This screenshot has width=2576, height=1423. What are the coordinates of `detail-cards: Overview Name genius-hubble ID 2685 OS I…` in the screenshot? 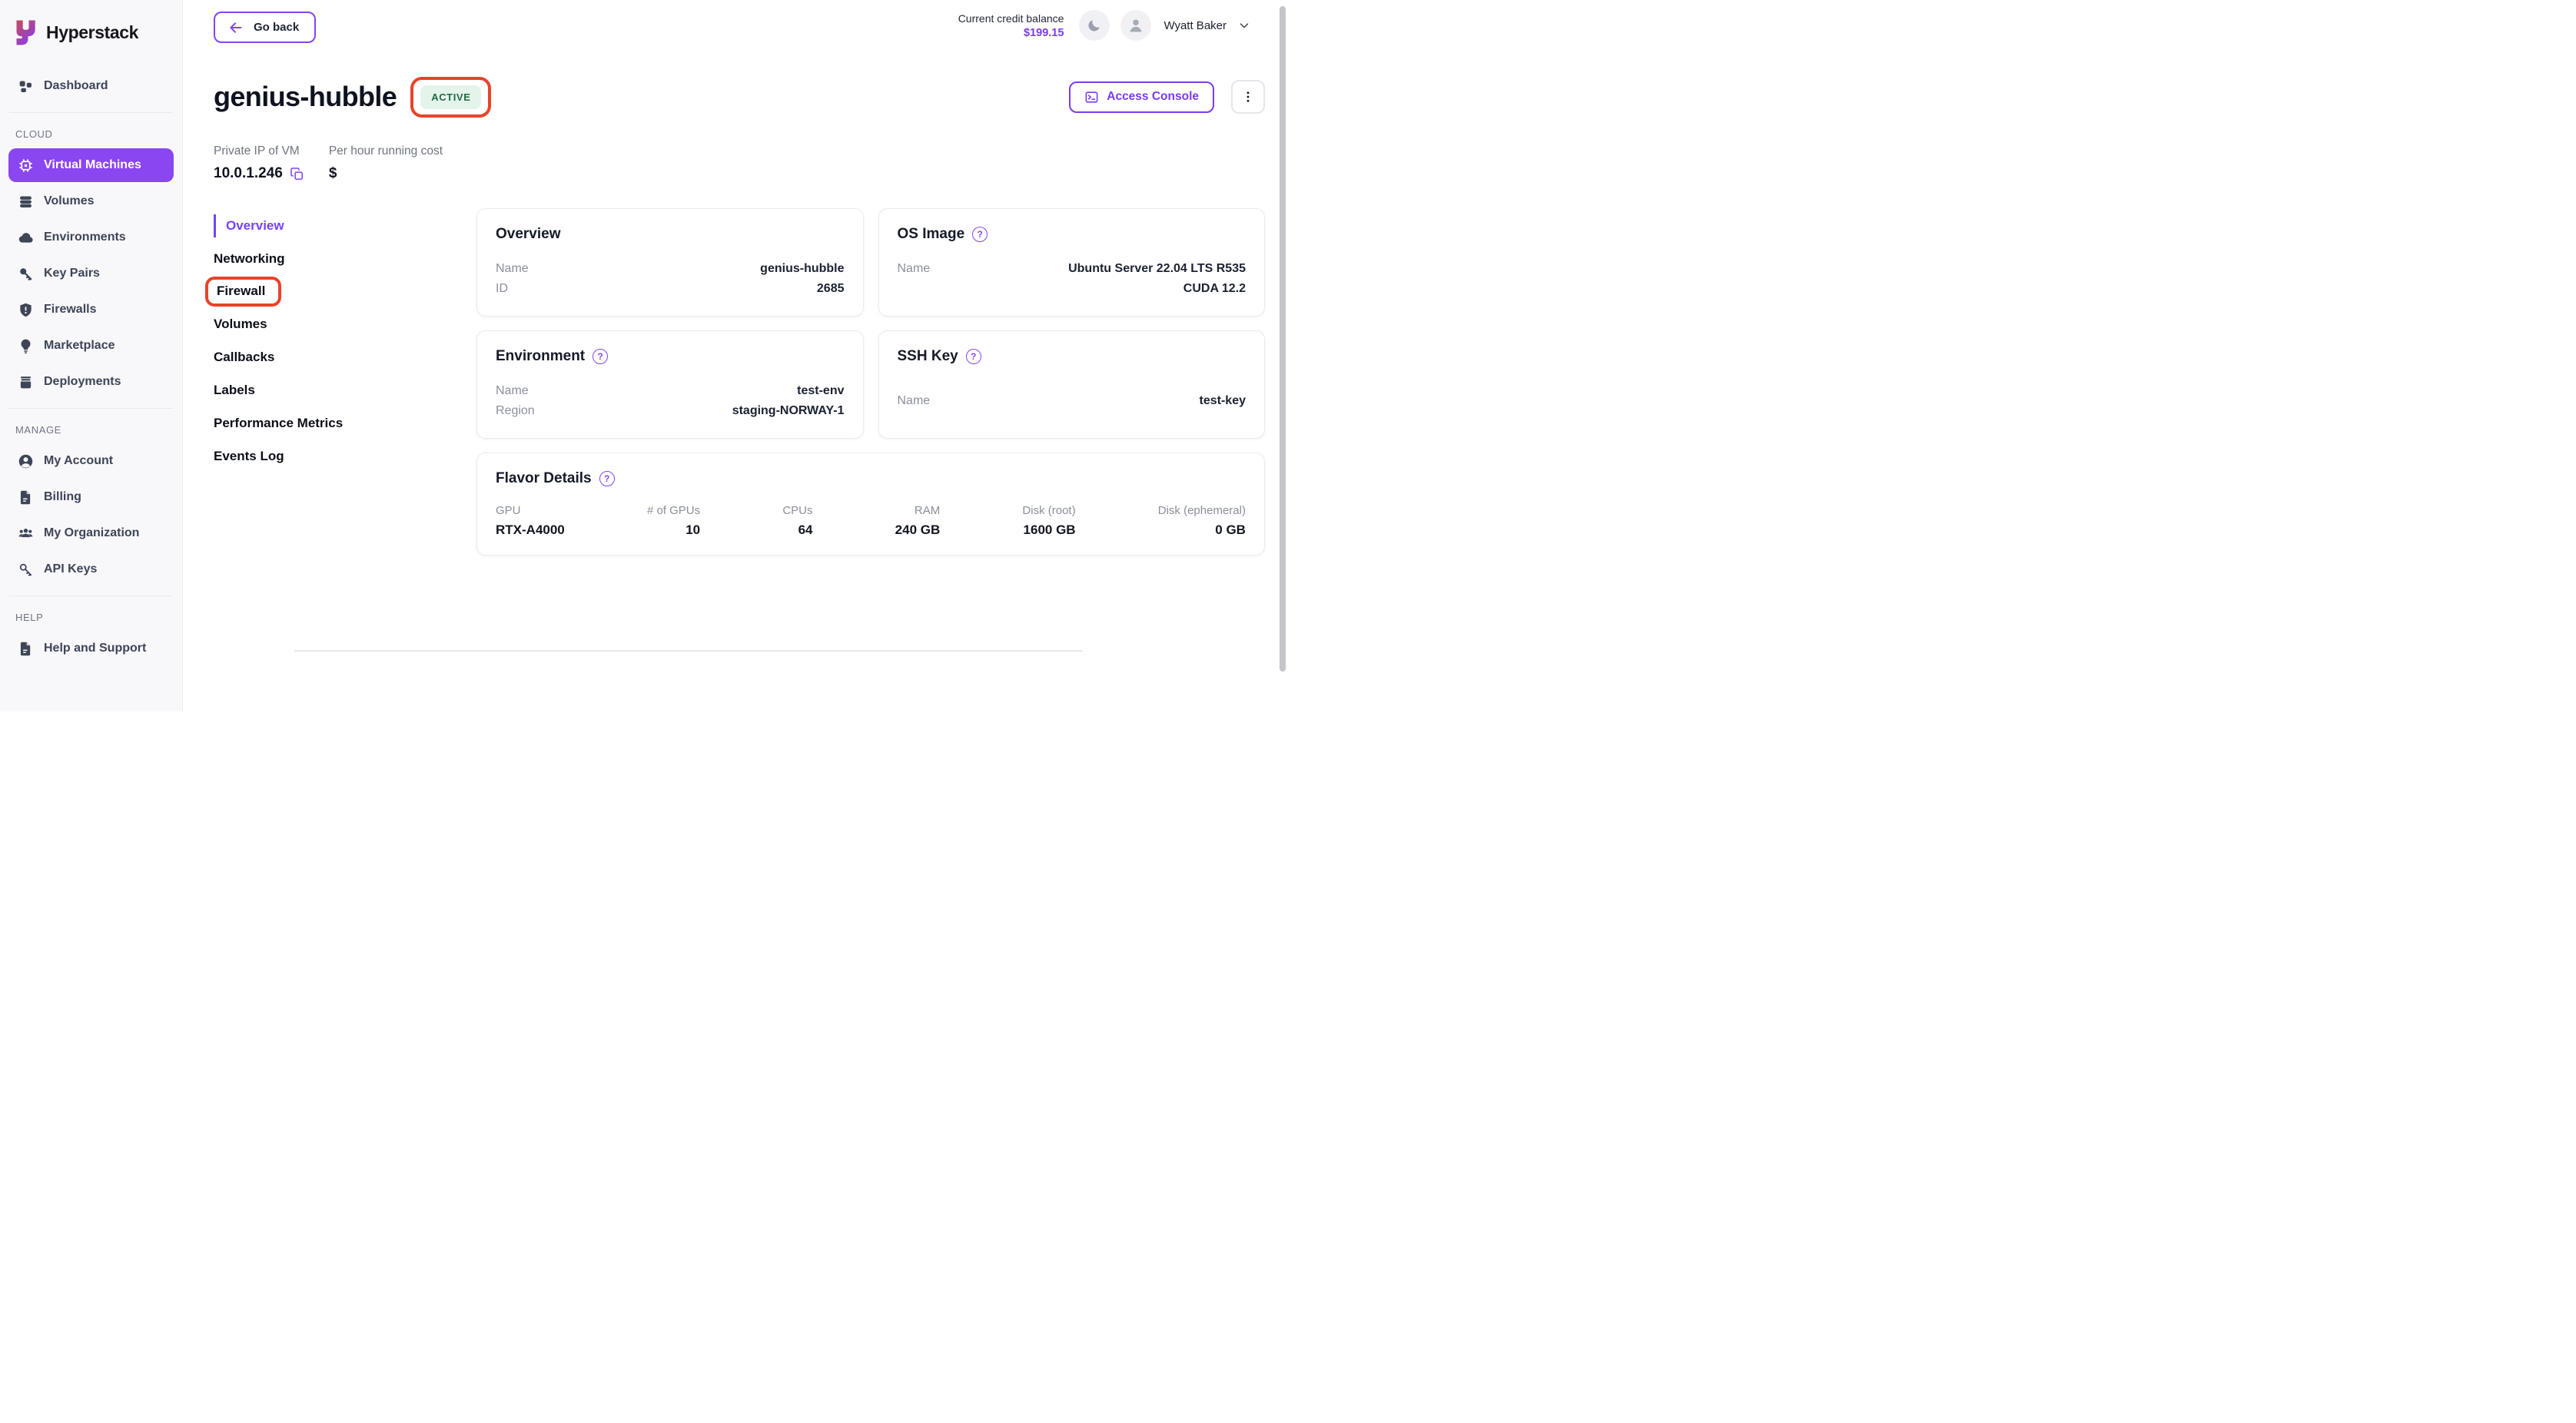 It's located at (871, 382).